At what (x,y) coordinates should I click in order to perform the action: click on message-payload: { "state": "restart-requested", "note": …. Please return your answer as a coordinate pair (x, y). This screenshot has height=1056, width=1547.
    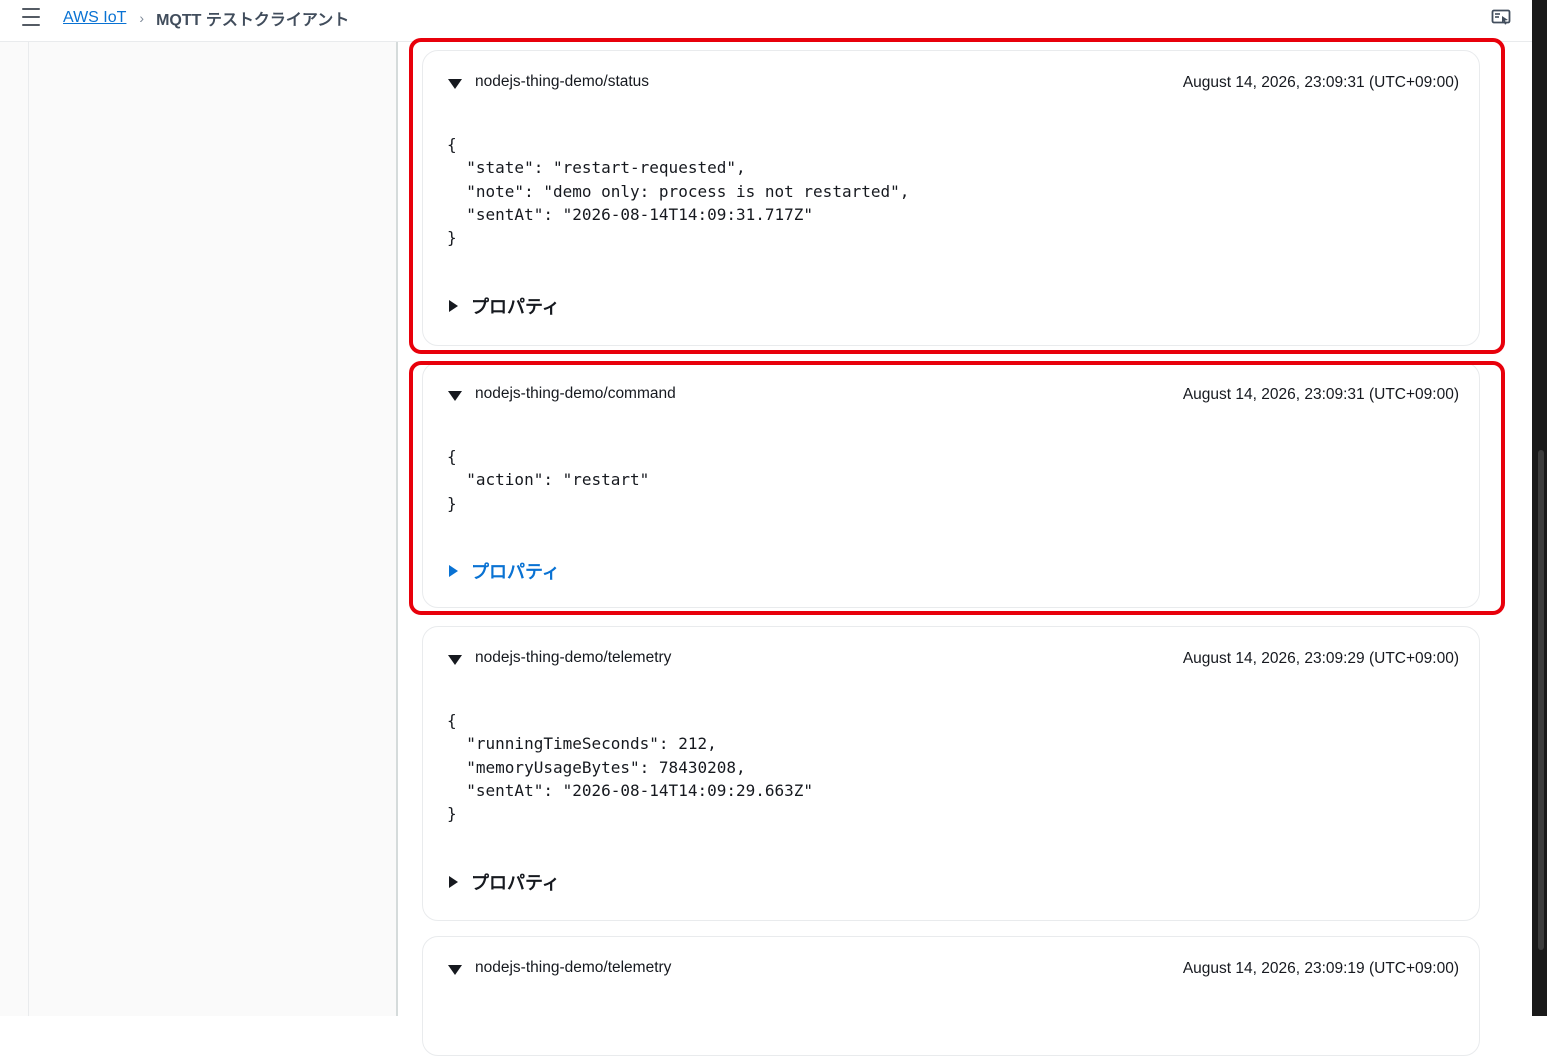
    Looking at the image, I should click on (678, 191).